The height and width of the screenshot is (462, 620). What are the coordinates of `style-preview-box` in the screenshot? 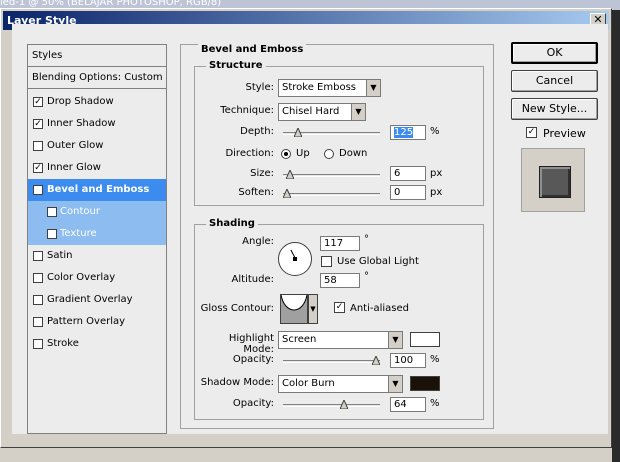 It's located at (553, 180).